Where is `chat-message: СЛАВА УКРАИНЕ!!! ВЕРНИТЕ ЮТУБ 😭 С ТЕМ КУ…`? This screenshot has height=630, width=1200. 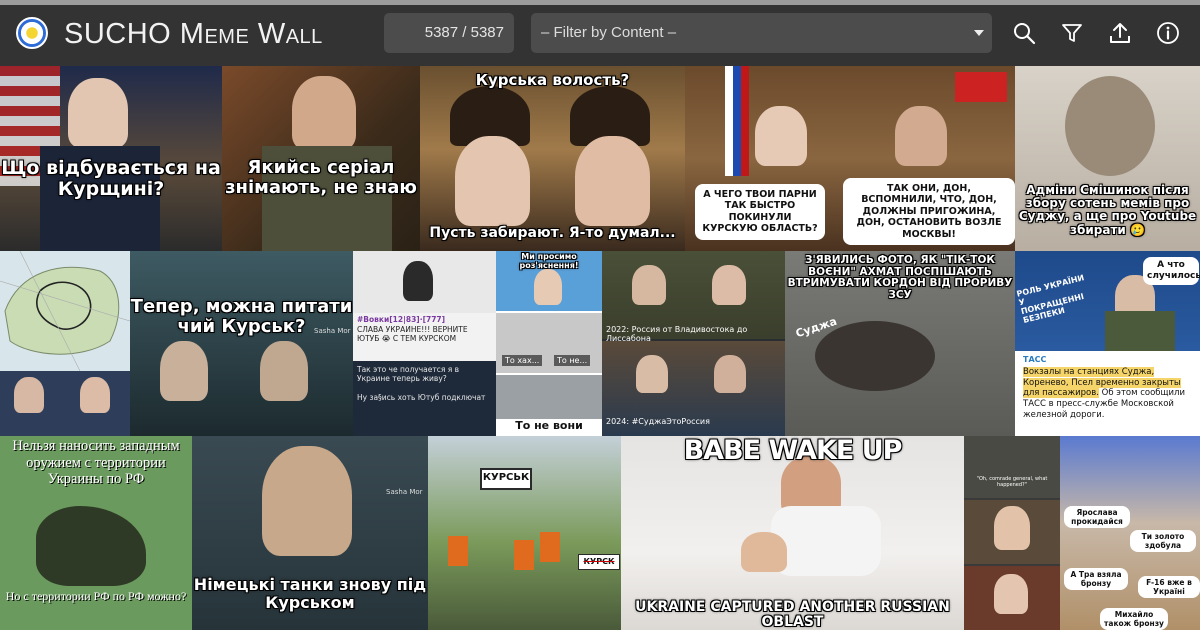
chat-message: СЛАВА УКРАИНЕ!!! ВЕРНИТЕ ЮТУБ 😭 С ТЕМ КУ… is located at coordinates (412, 334).